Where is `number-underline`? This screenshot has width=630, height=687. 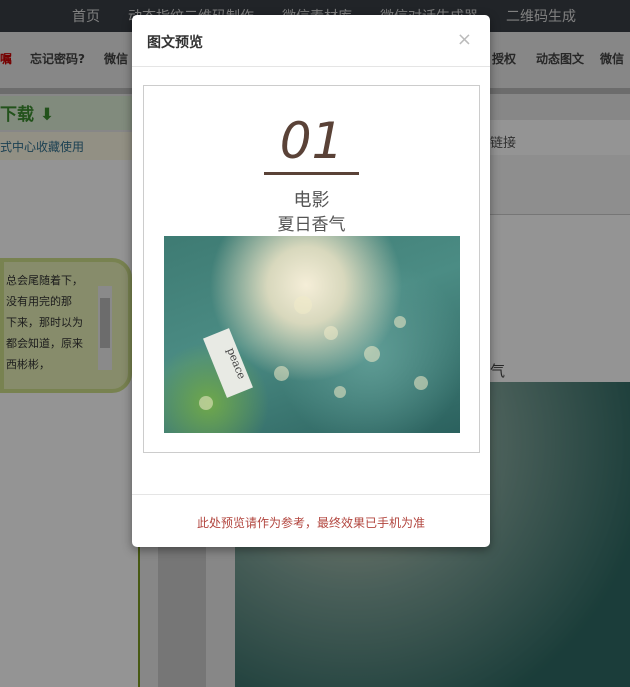
number-underline is located at coordinates (311, 173).